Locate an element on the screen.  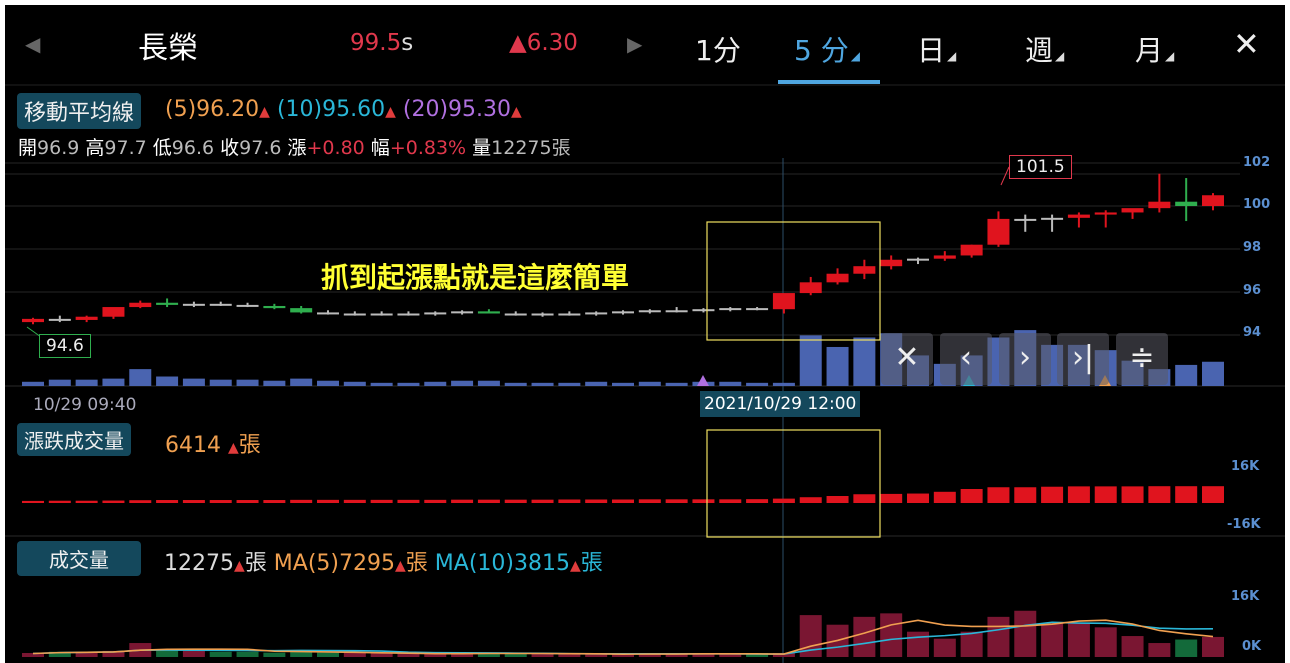
marker-triangle-icon is located at coordinates (703, 380).